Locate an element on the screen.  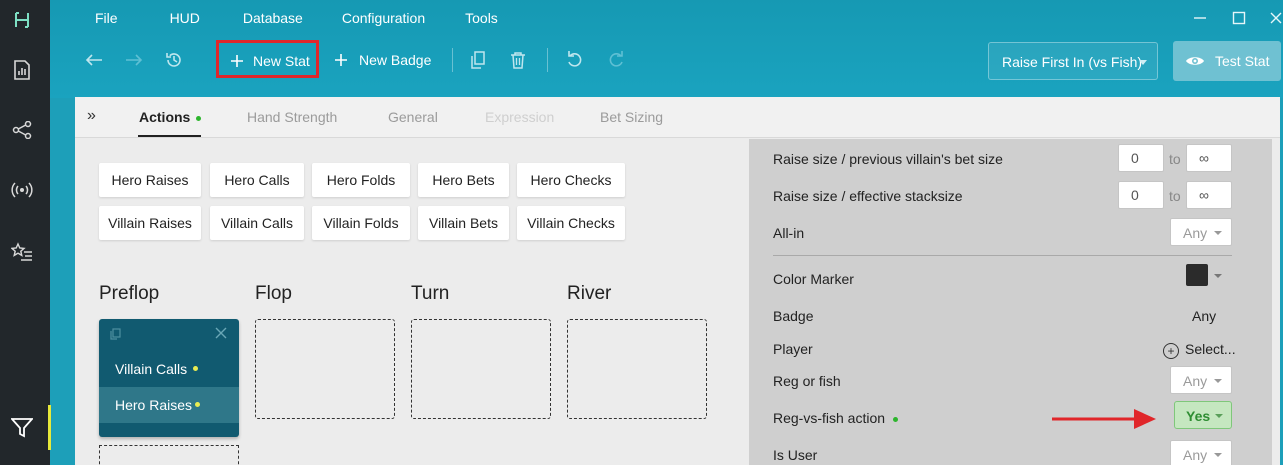
reg-or-fish-select: Any is located at coordinates (1201, 380).